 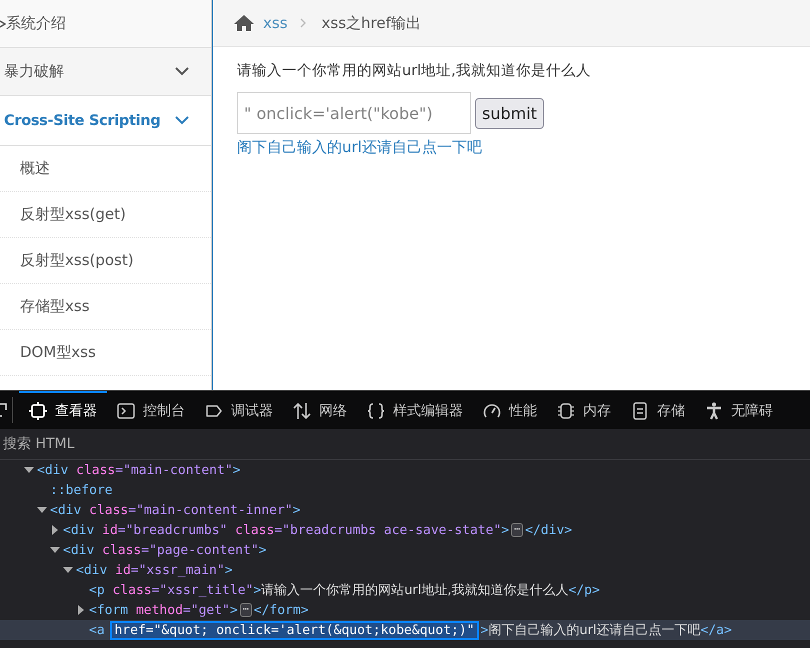 I want to click on devtools-tab: 无障碍, so click(x=739, y=410).